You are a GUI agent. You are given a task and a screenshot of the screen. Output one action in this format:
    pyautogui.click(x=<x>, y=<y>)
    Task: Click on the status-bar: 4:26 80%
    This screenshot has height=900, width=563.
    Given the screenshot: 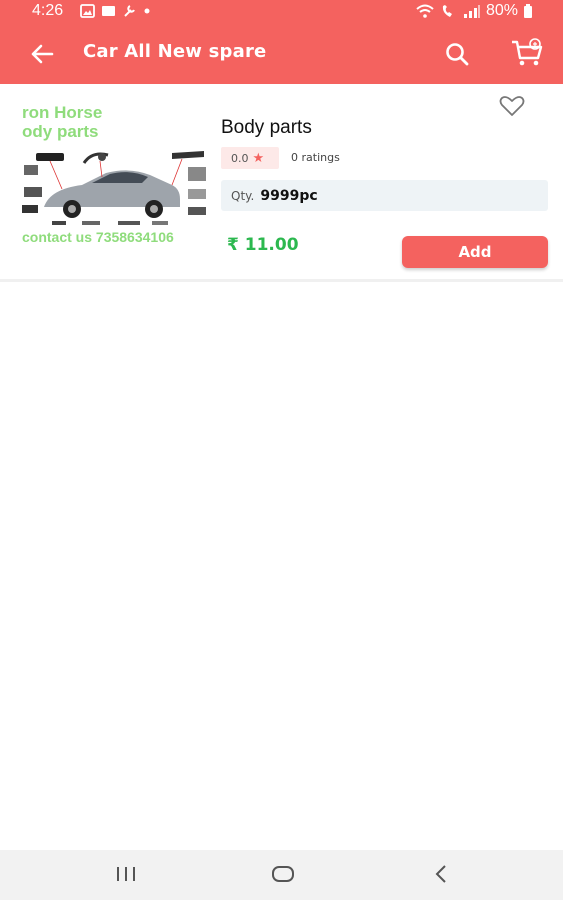 What is the action you would take?
    pyautogui.click(x=281, y=12)
    